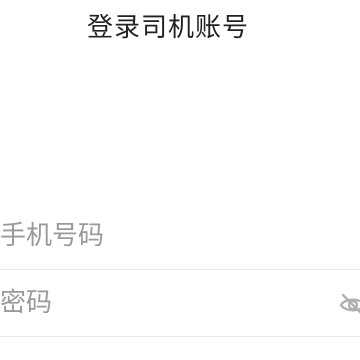 Image resolution: width=360 pixels, height=360 pixels. Describe the element at coordinates (160, 236) in the screenshot. I see `phone-input` at that location.